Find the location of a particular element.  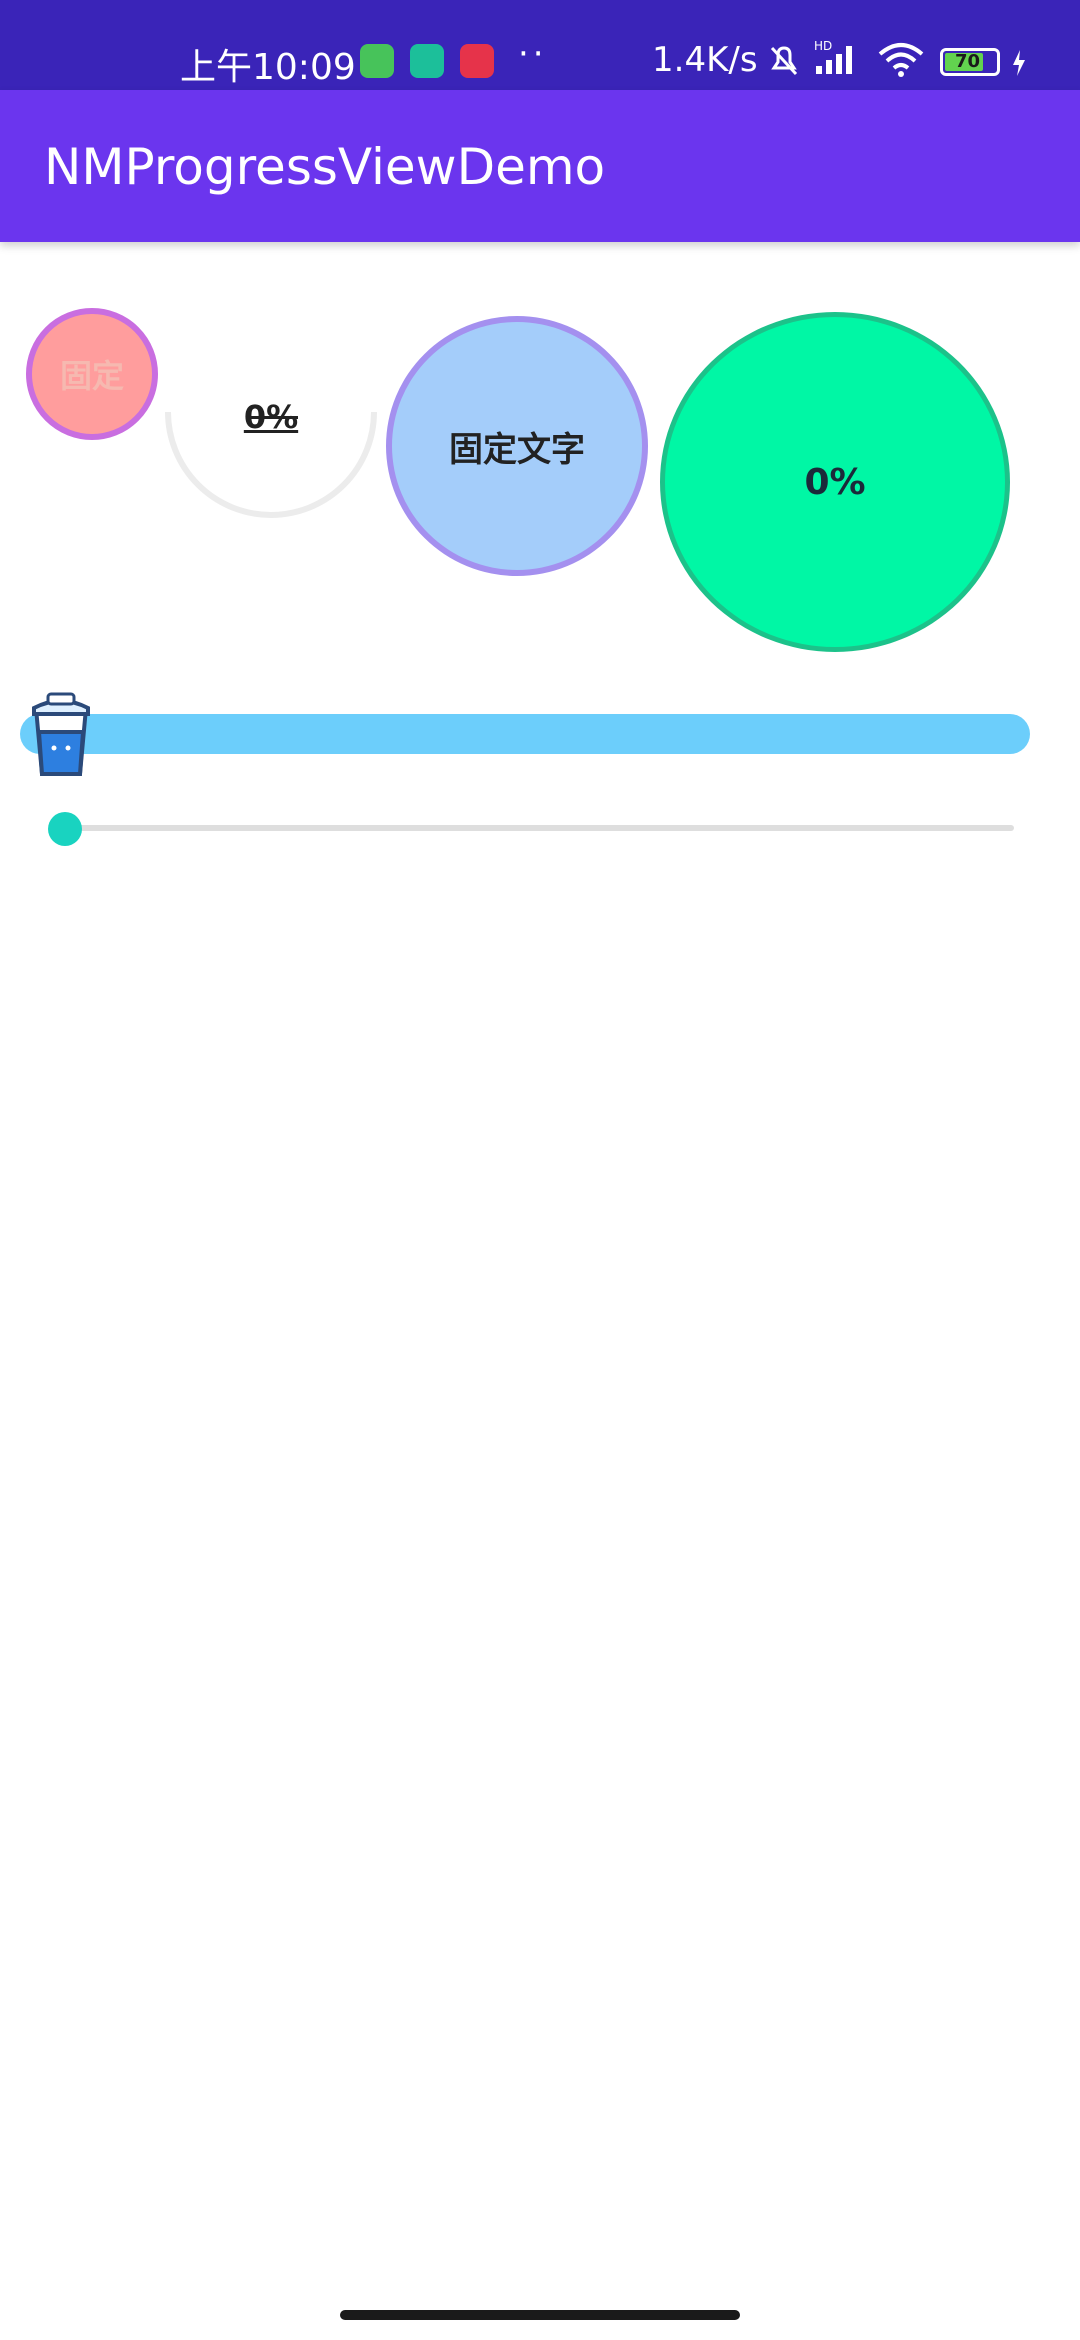

line-progress-track is located at coordinates (532, 828).